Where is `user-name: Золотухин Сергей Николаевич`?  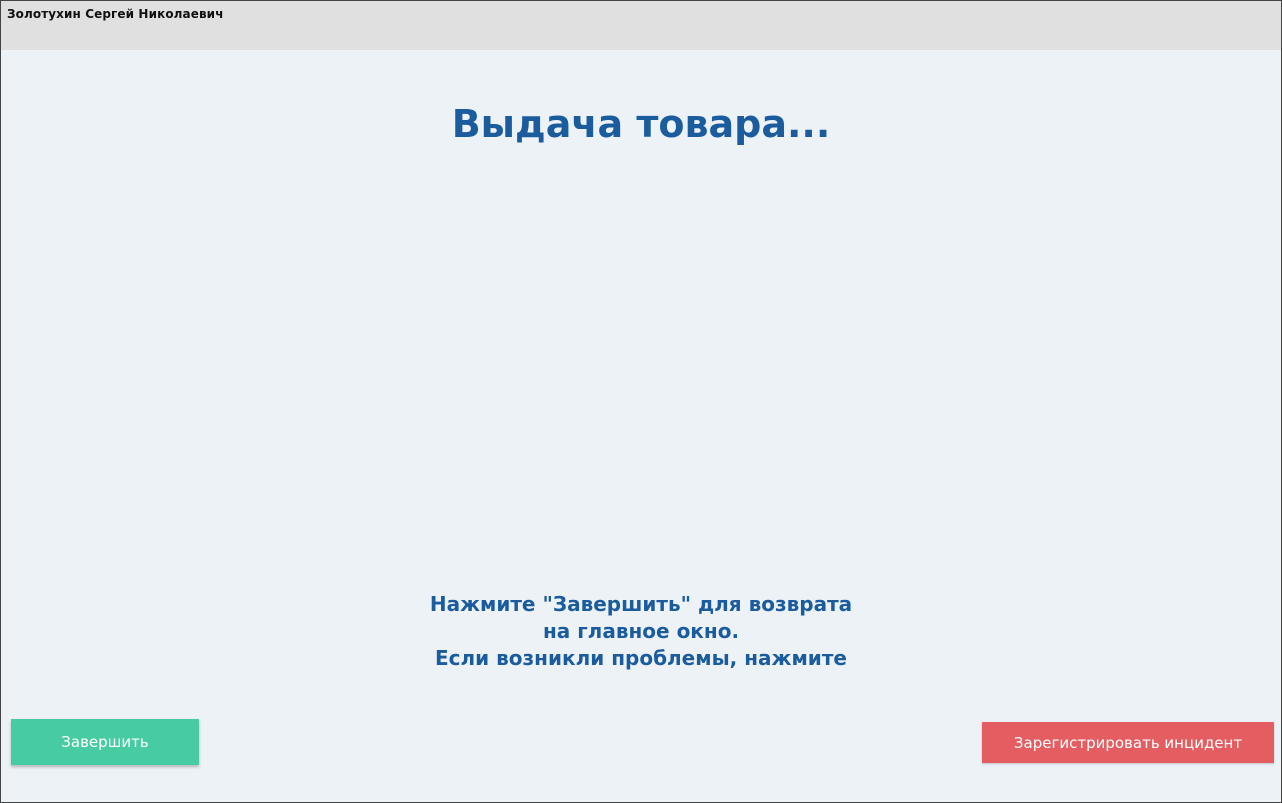
user-name: Золотухин Сергей Николаевич is located at coordinates (115, 14).